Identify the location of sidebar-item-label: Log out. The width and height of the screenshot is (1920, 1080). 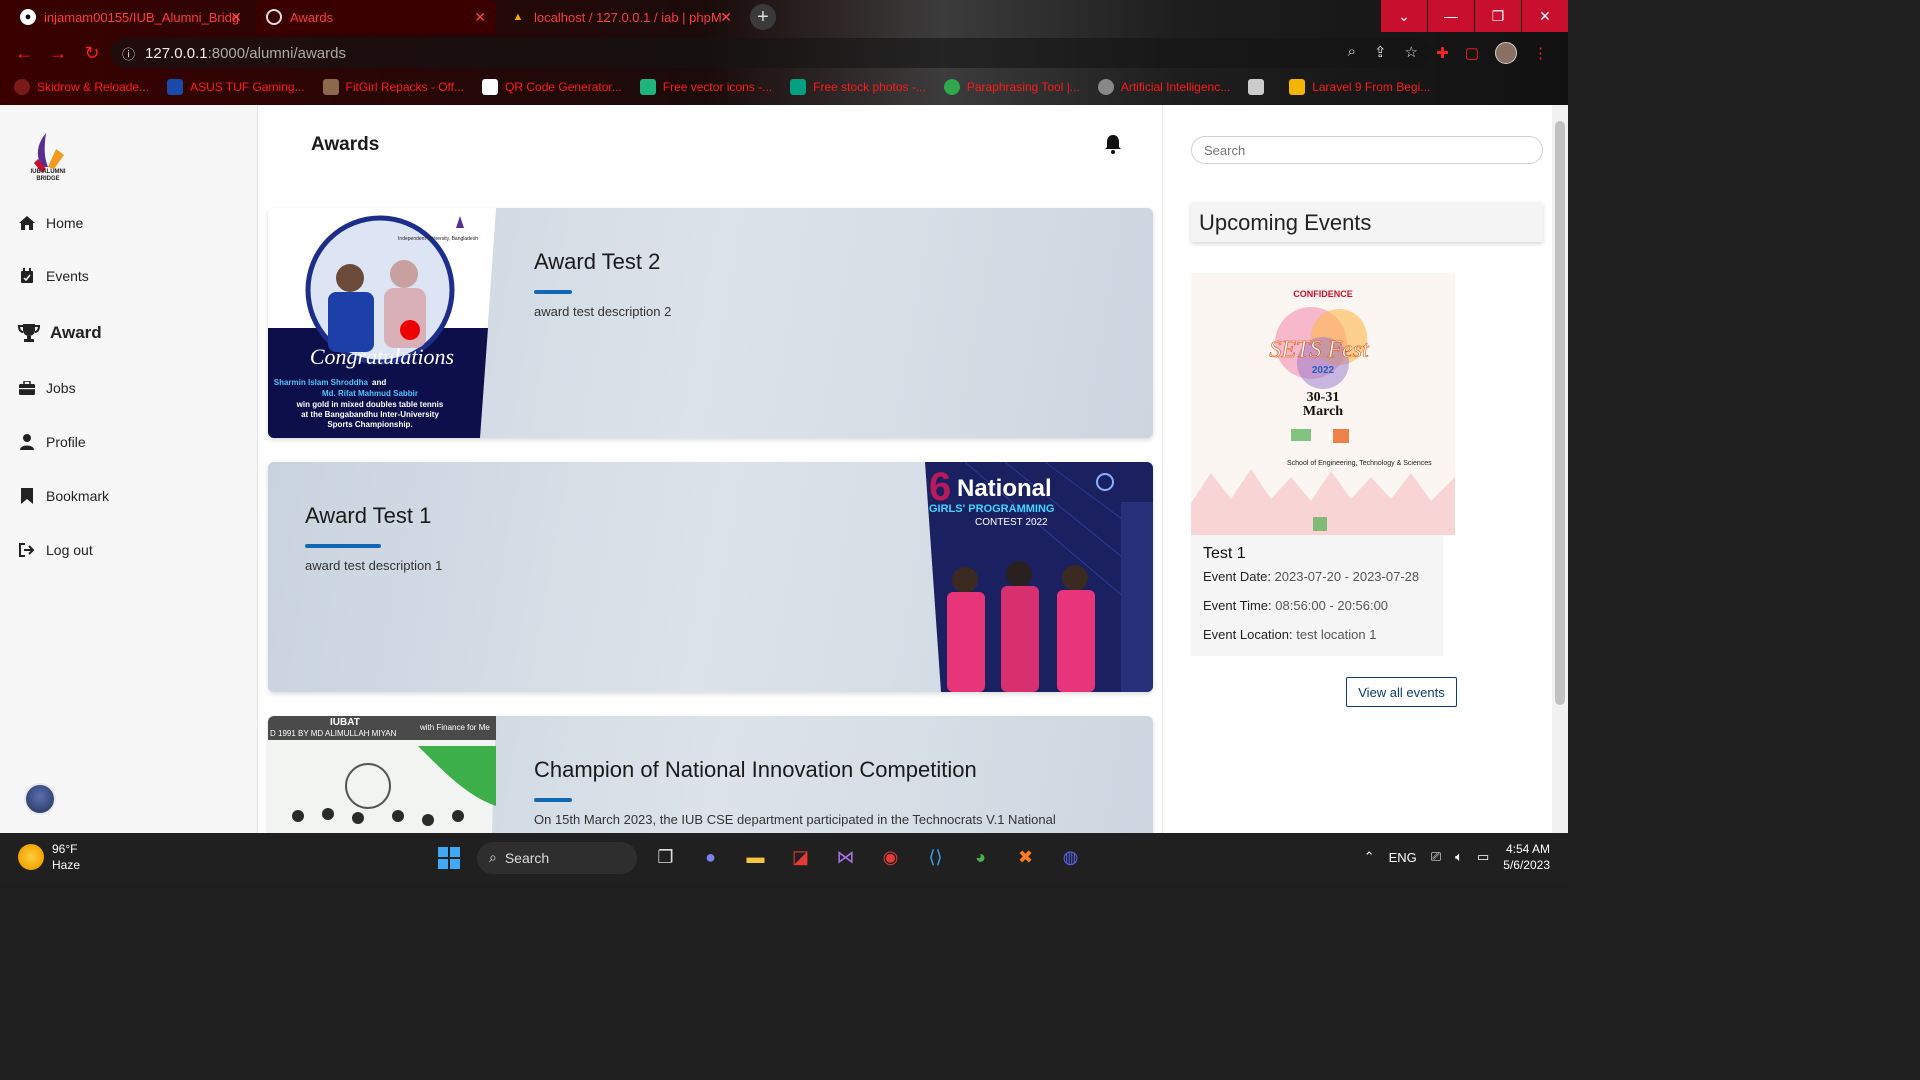
(69, 550).